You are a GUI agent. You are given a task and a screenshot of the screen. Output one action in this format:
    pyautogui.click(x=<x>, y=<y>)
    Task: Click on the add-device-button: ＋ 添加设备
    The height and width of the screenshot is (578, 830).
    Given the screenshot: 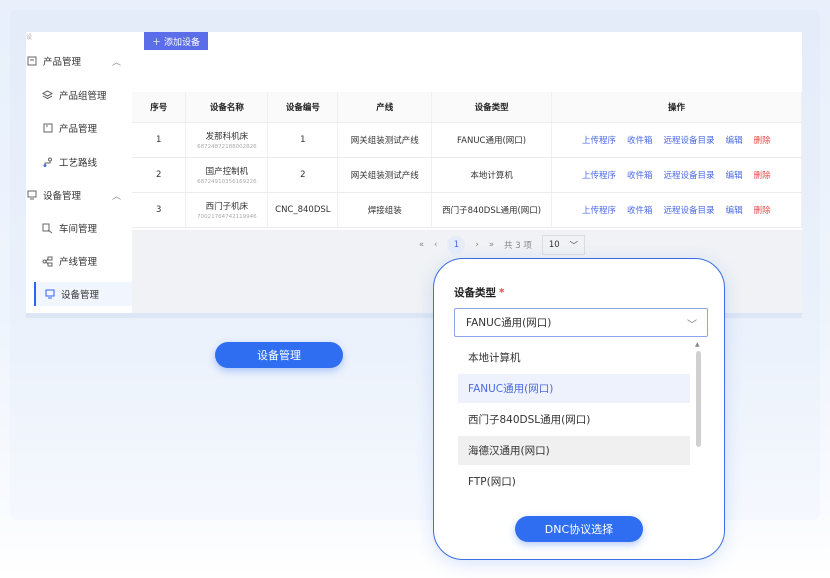 What is the action you would take?
    pyautogui.click(x=176, y=41)
    